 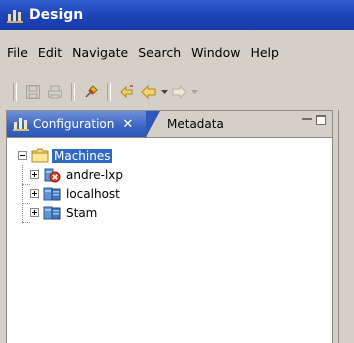 I want to click on tree-line, so click(x=26, y=222).